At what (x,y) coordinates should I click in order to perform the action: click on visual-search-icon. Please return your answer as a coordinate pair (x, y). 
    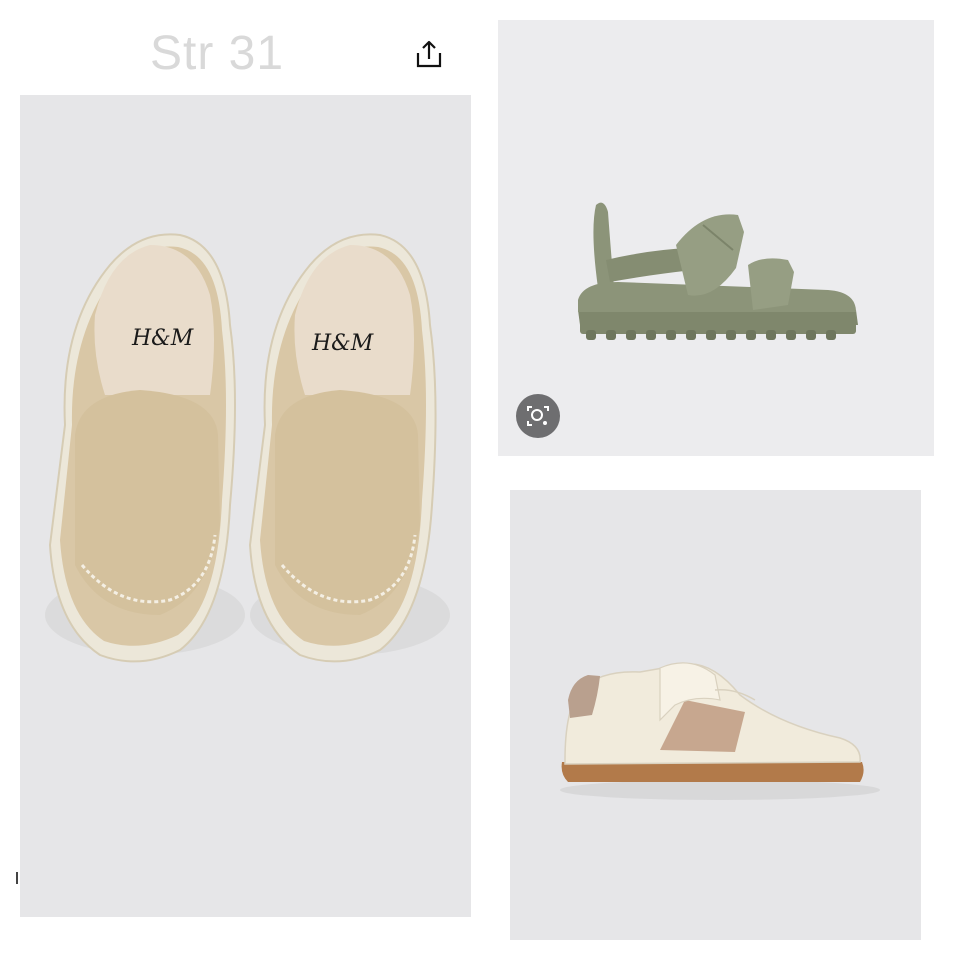
    Looking at the image, I should click on (538, 416).